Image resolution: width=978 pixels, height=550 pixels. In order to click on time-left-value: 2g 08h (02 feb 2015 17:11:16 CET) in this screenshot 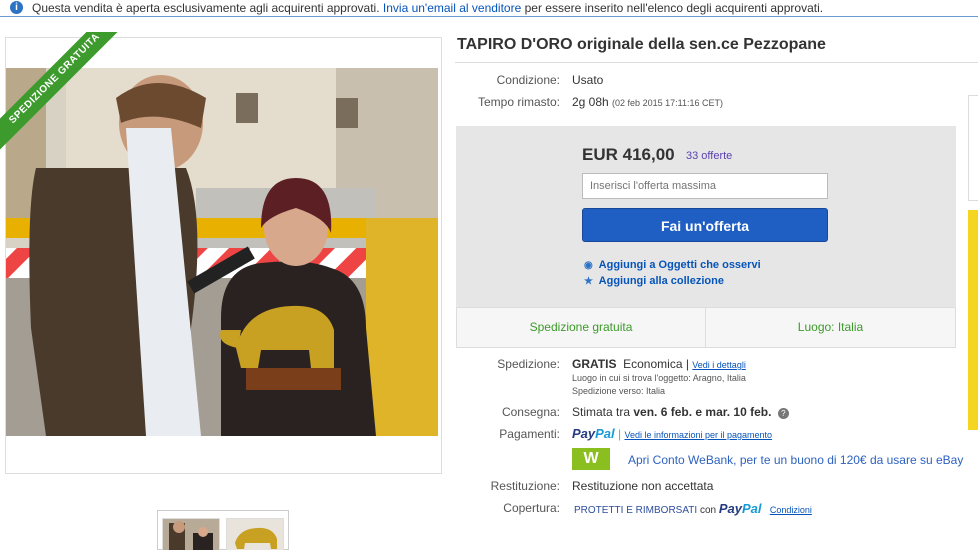, I will do `click(647, 102)`.